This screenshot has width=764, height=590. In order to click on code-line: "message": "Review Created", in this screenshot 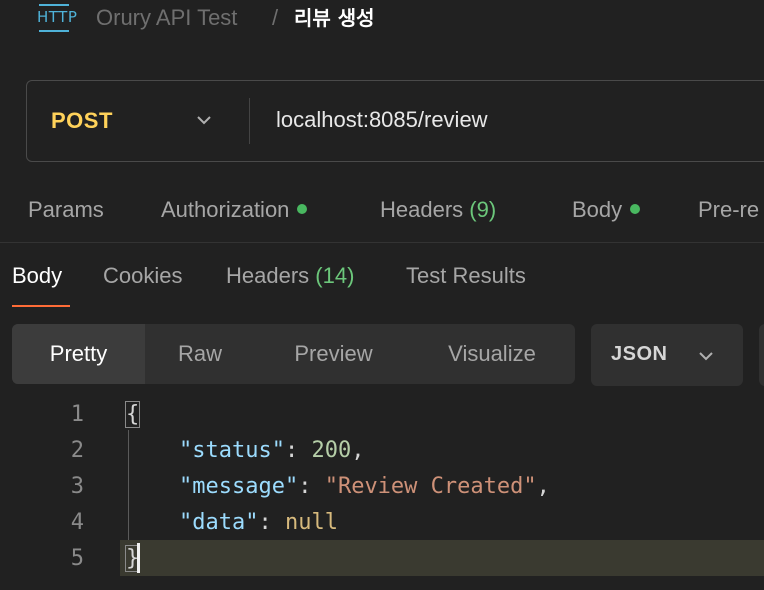, I will do `click(338, 486)`.